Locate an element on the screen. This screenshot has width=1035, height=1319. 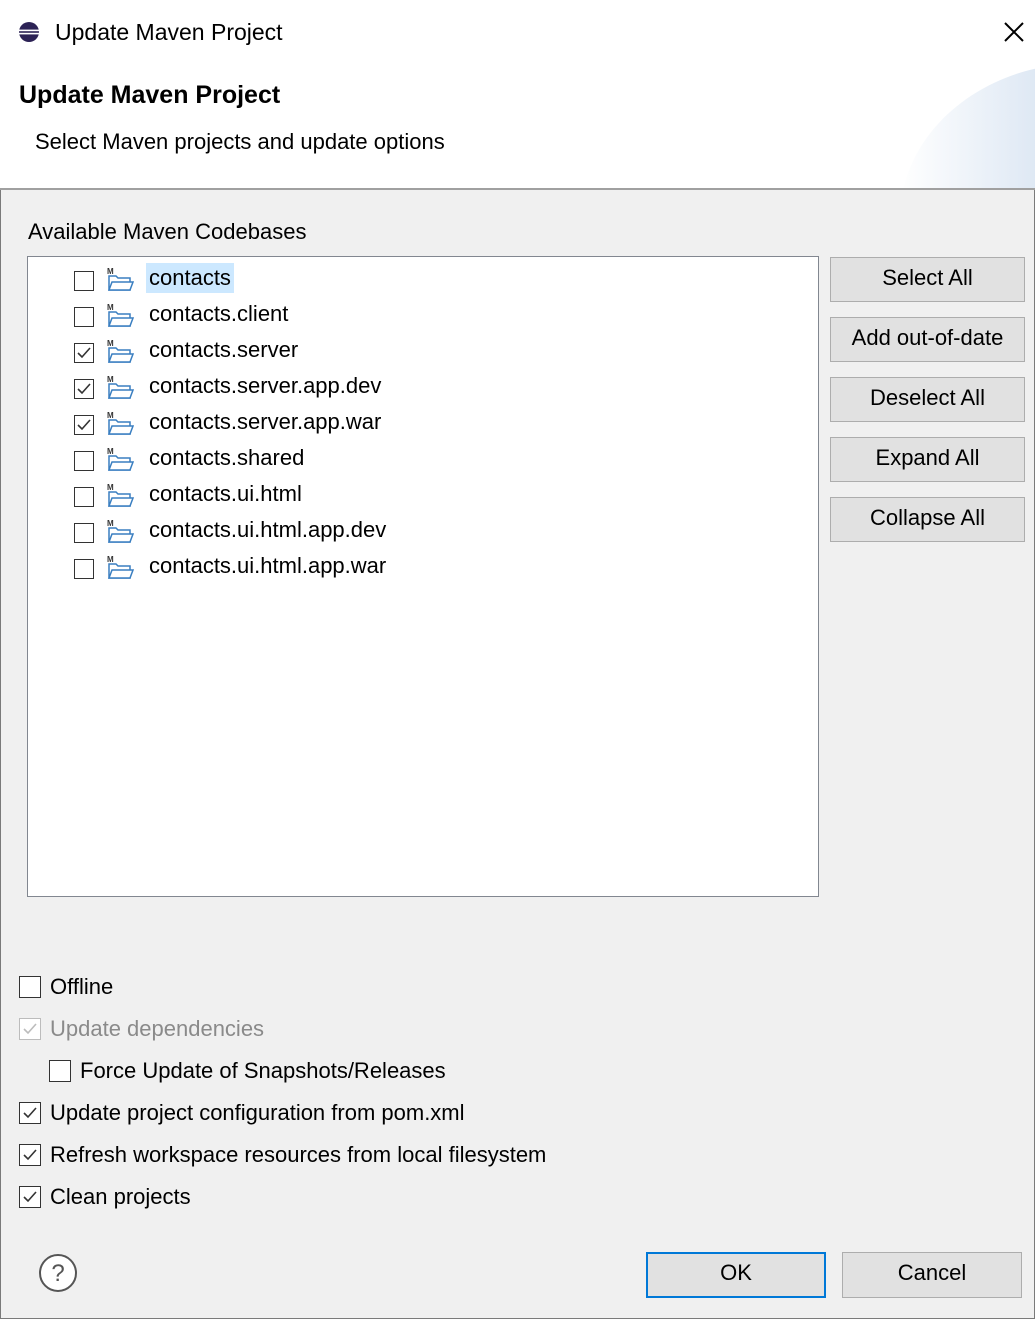
tree-item-label: contacts.server is located at coordinates (224, 349).